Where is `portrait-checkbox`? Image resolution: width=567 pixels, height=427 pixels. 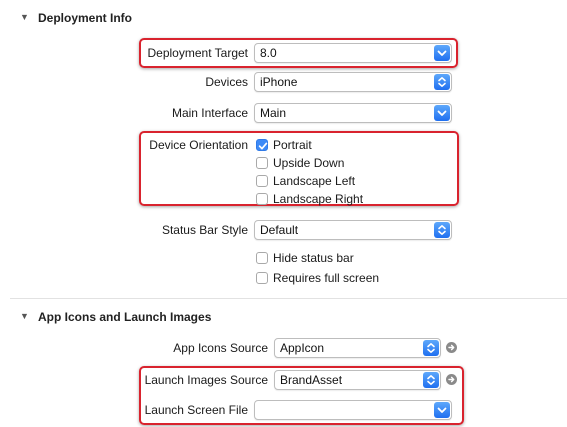 portrait-checkbox is located at coordinates (262, 145).